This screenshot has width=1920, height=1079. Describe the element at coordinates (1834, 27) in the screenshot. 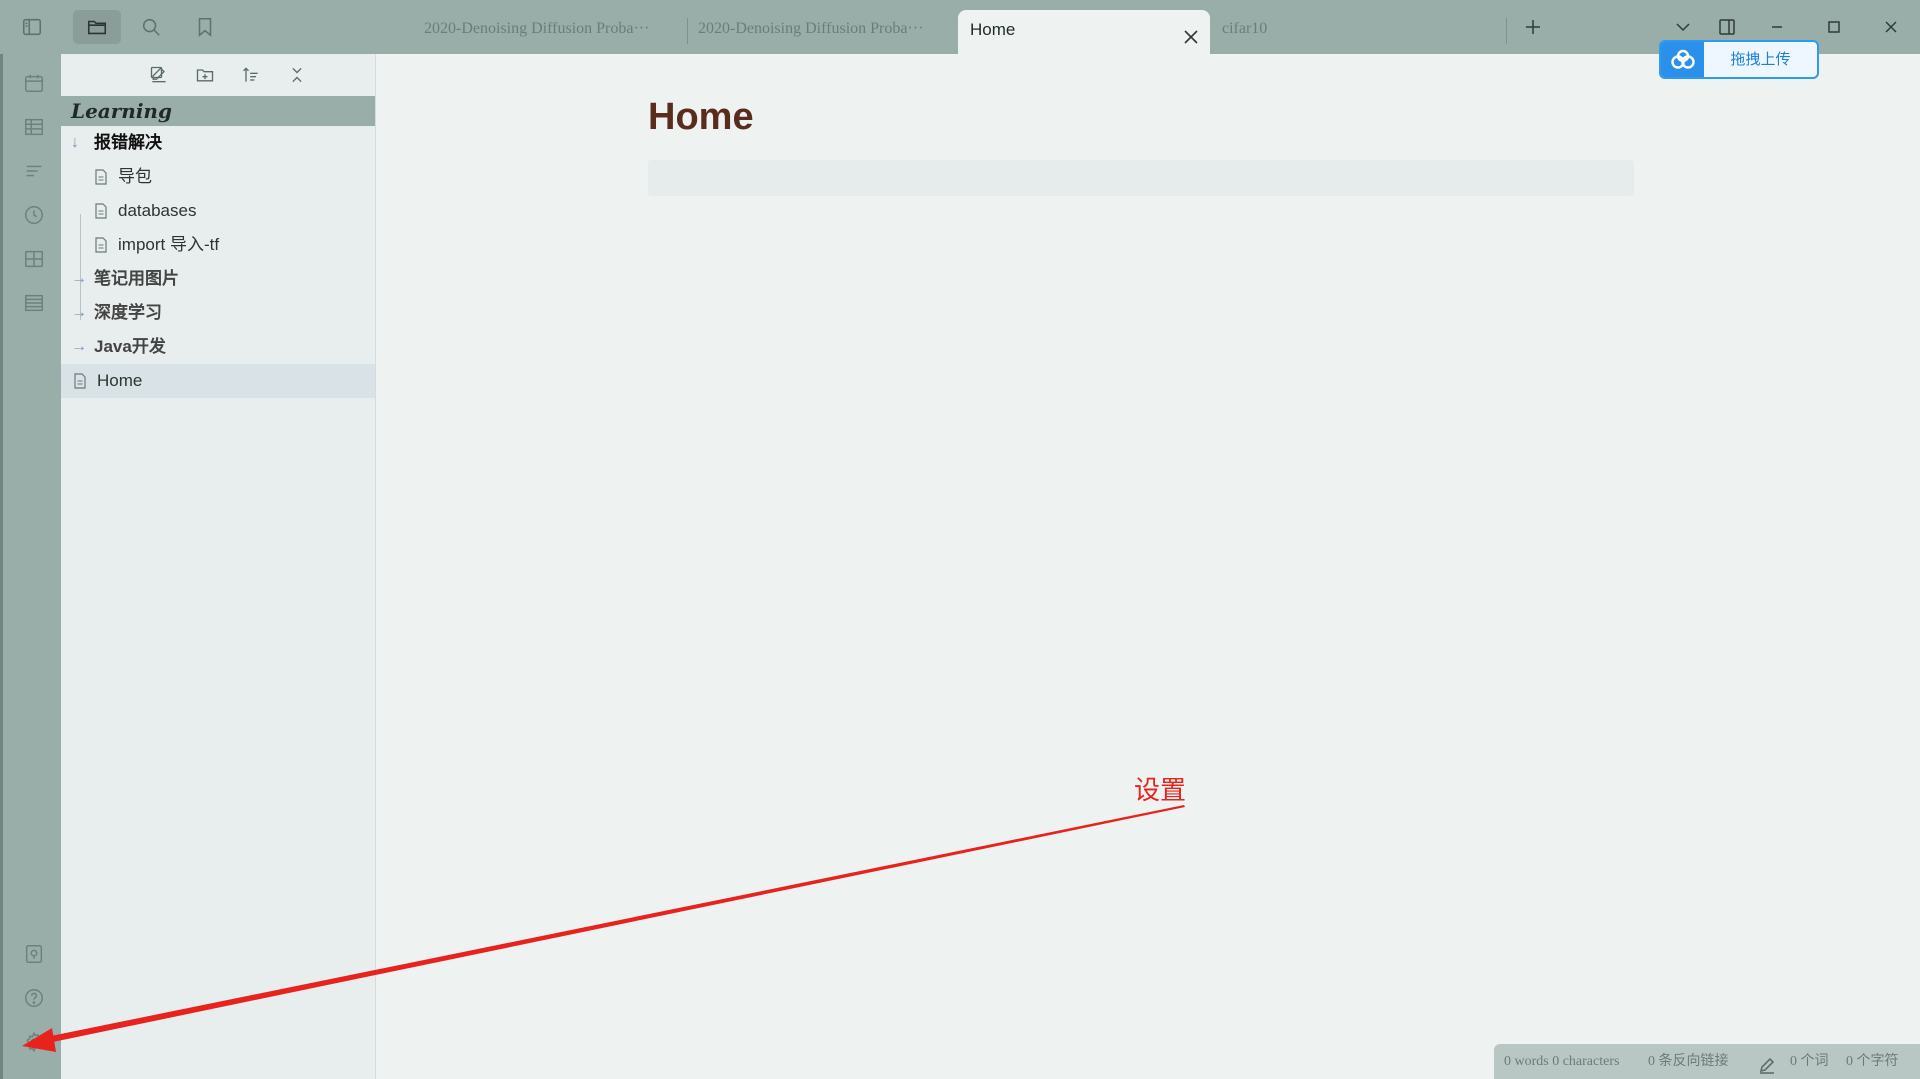

I see `maximize-icon` at that location.